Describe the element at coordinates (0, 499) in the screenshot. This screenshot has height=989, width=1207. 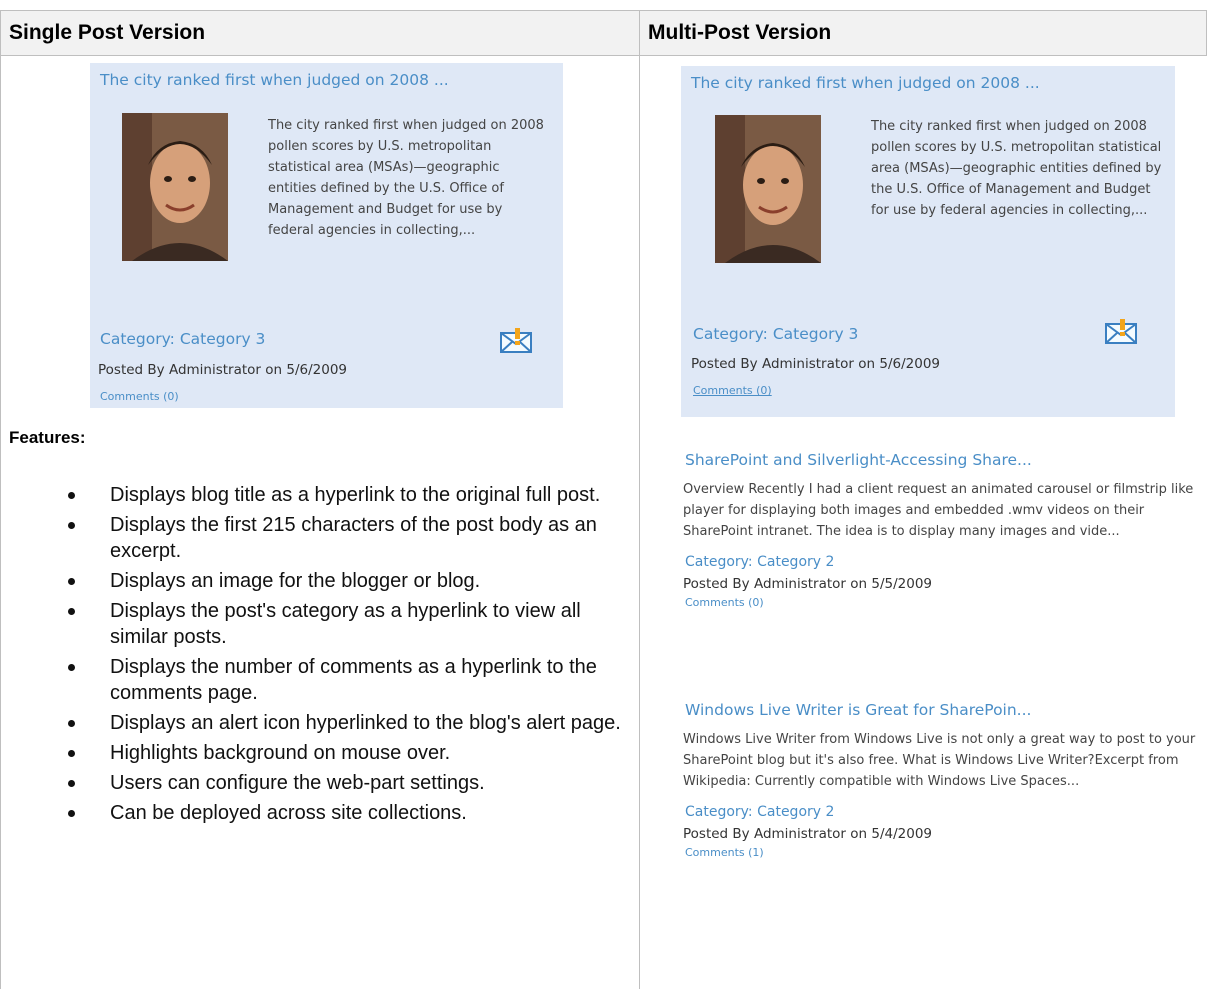
I see `table-border-left` at that location.